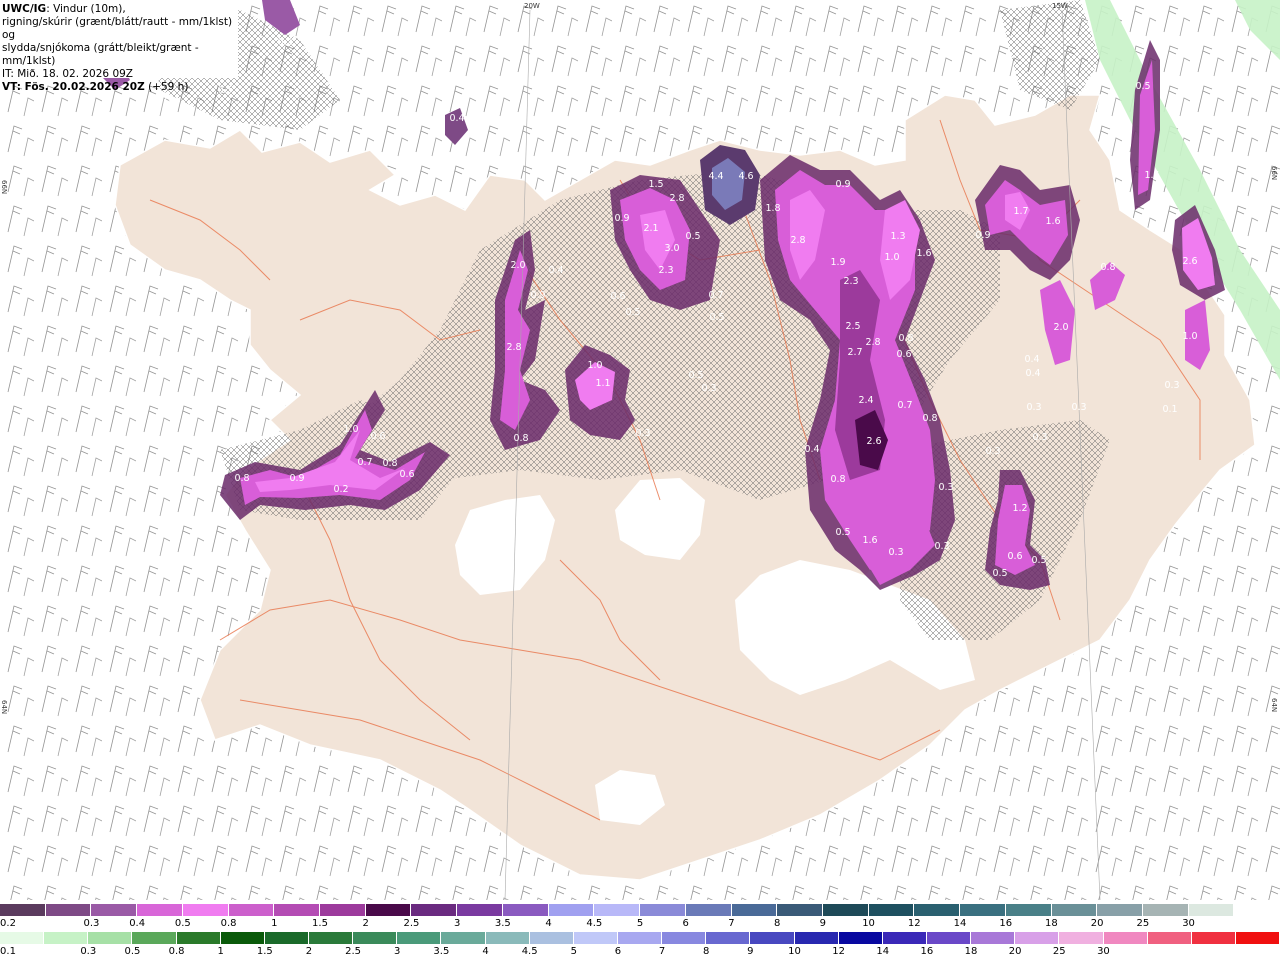 Image resolution: width=1280 pixels, height=960 pixels. I want to click on legend-tick-label: 7, so click(731, 923).